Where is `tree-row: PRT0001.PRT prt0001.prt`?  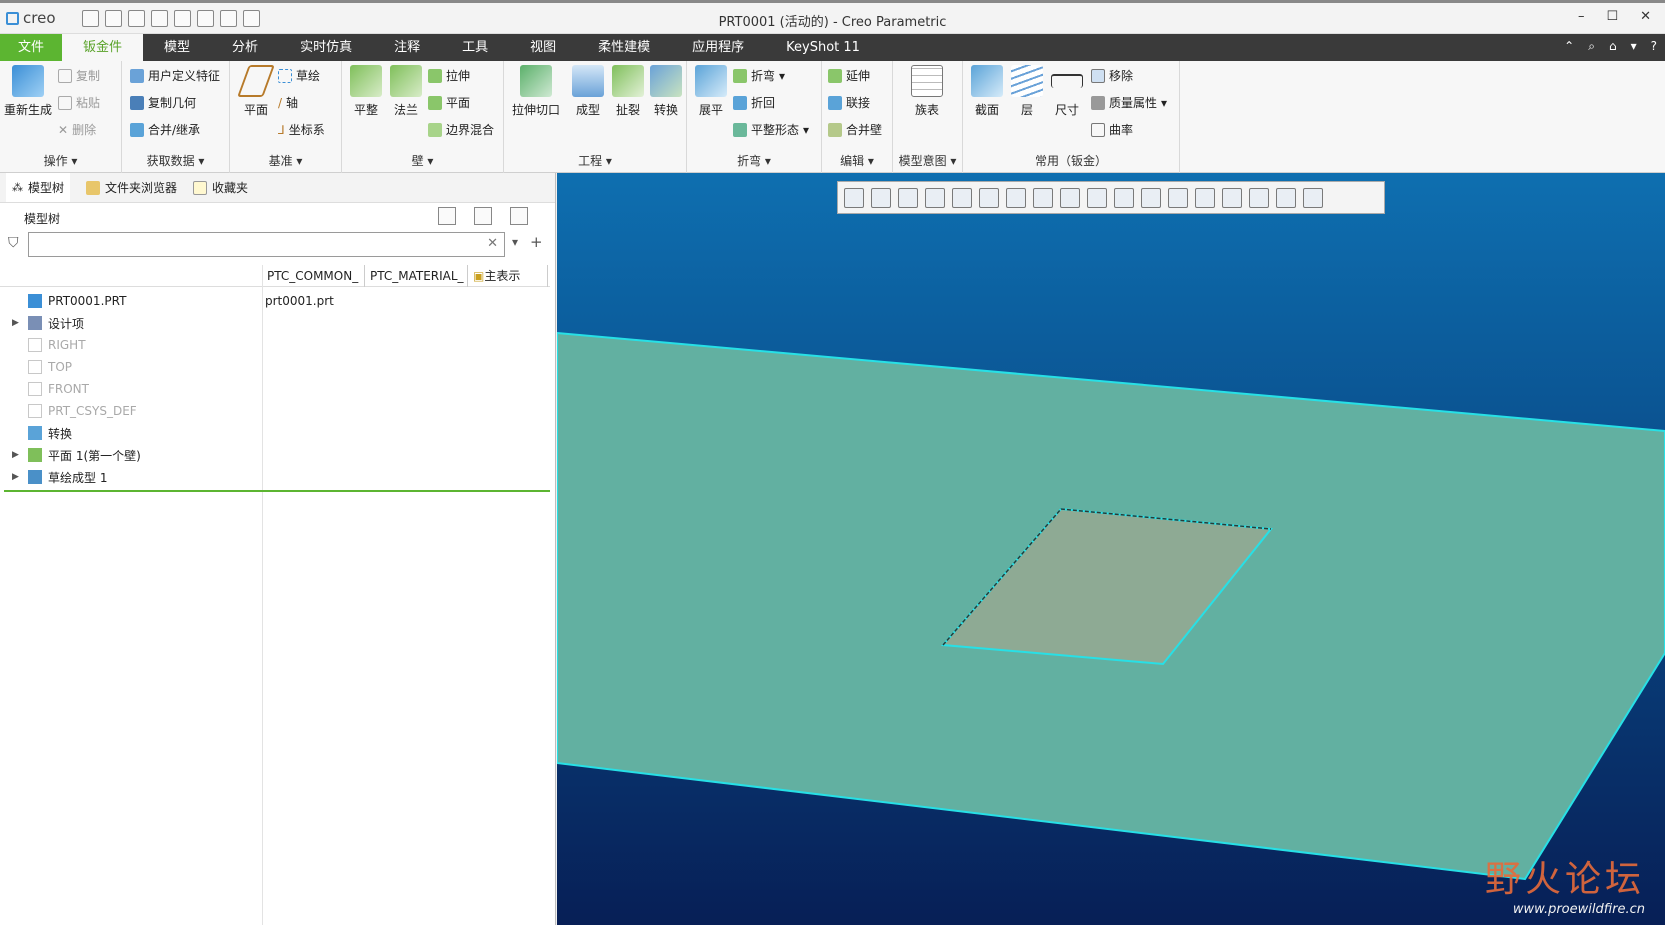 tree-row: PRT0001.PRT prt0001.prt is located at coordinates (275, 301).